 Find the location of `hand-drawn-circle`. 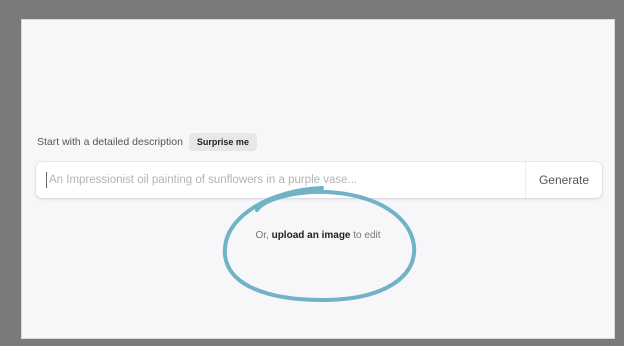

hand-drawn-circle is located at coordinates (319, 244).